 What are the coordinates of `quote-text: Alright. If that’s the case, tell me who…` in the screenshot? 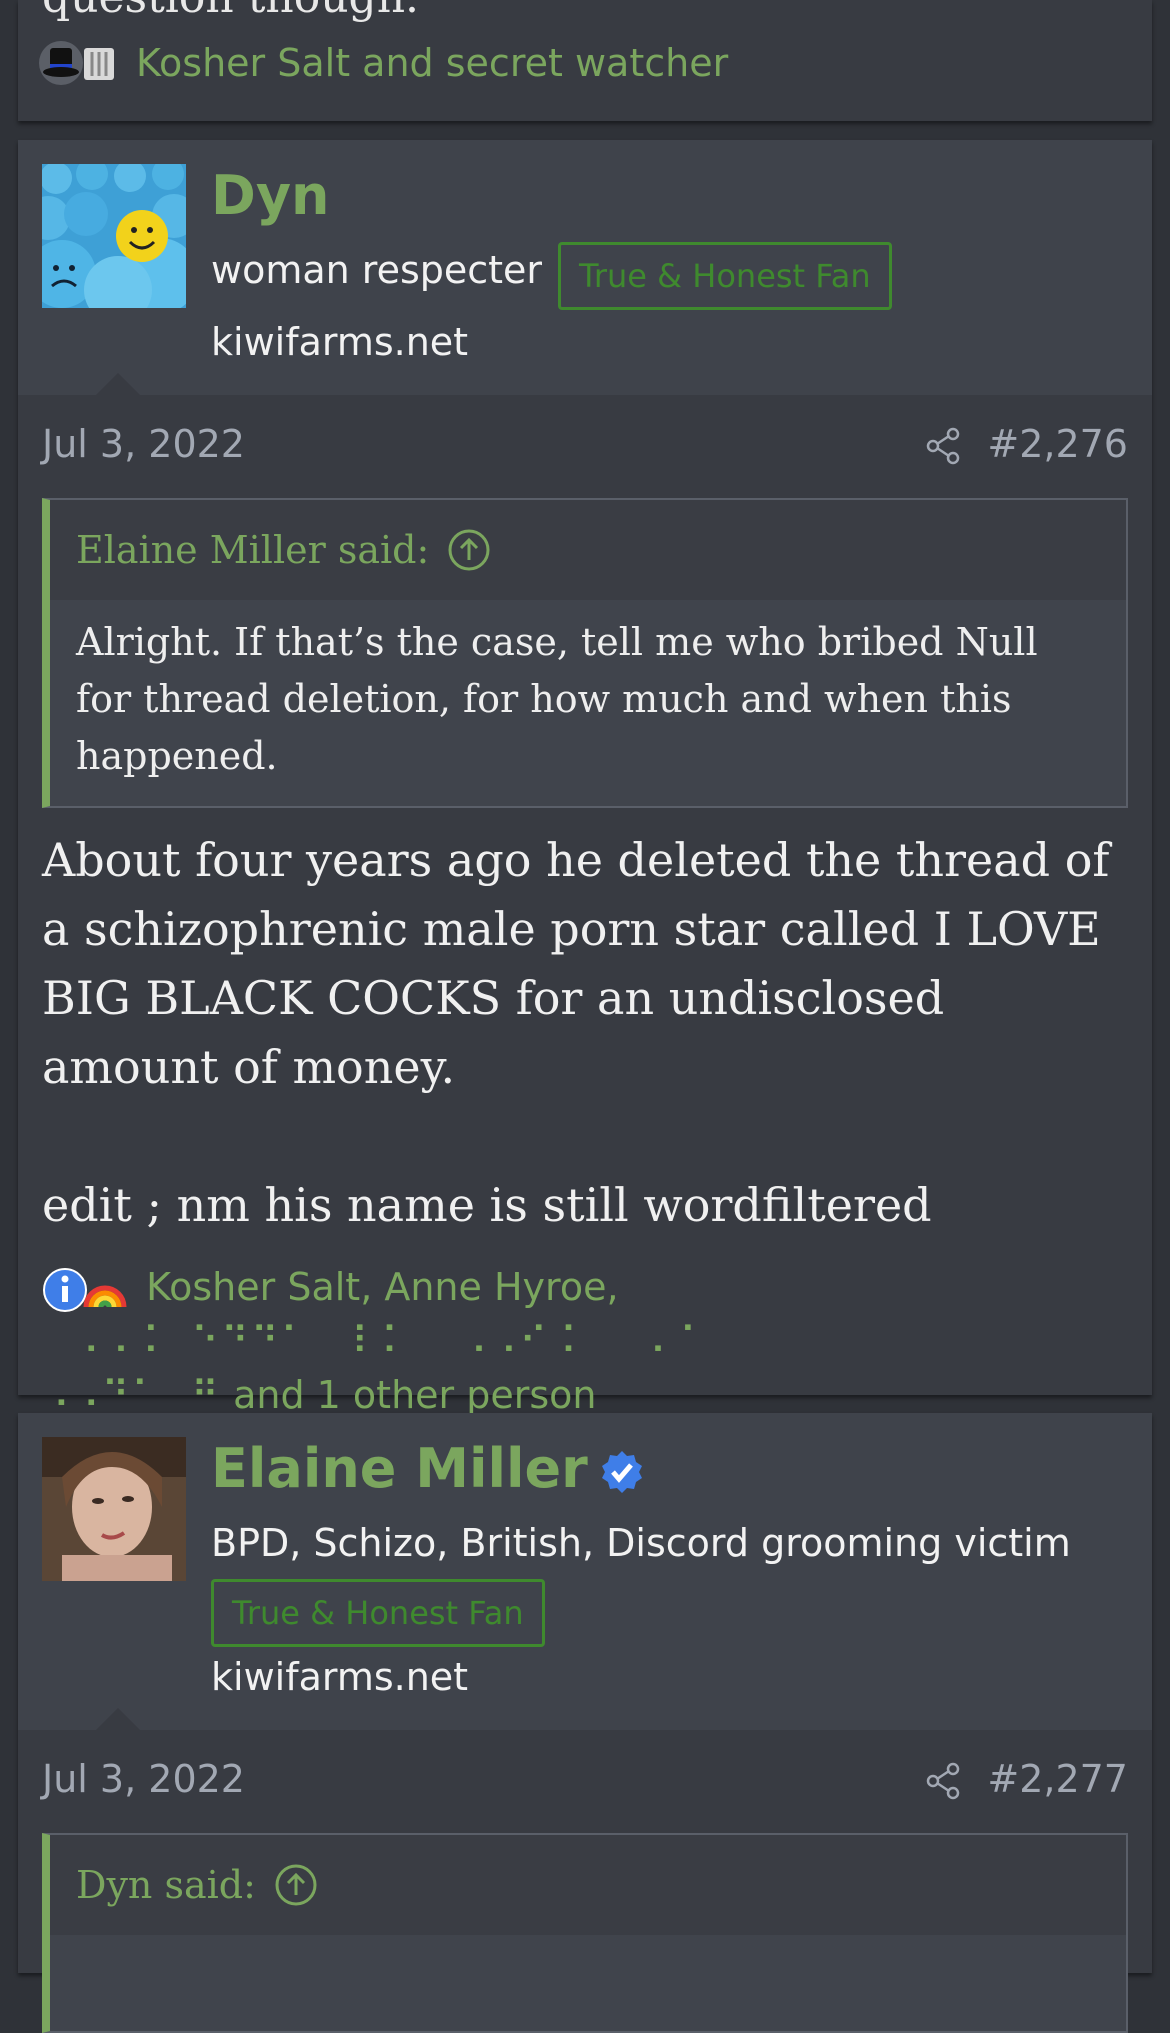 It's located at (557, 699).